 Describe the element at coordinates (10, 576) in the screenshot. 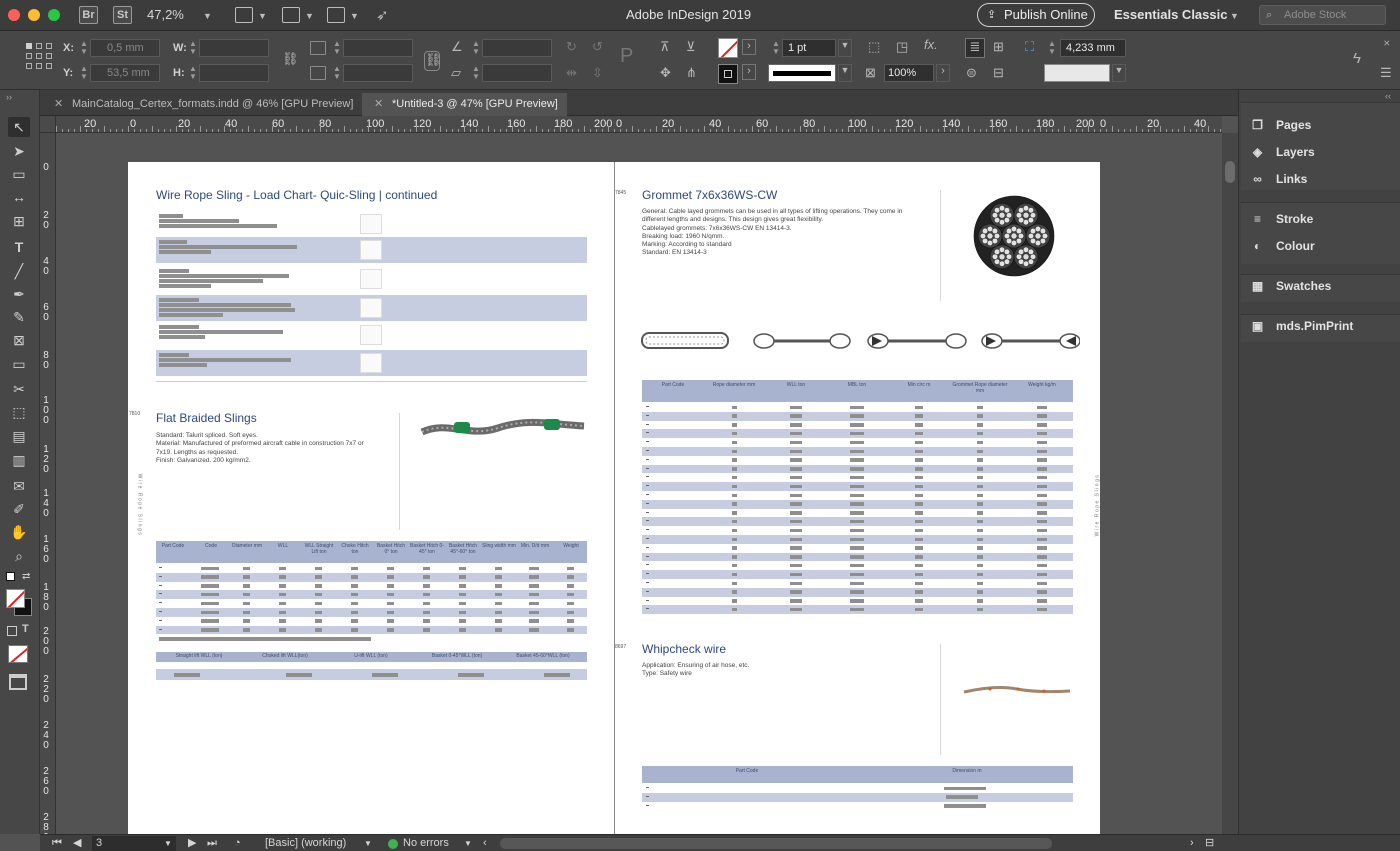

I see `default-colors-icon` at that location.